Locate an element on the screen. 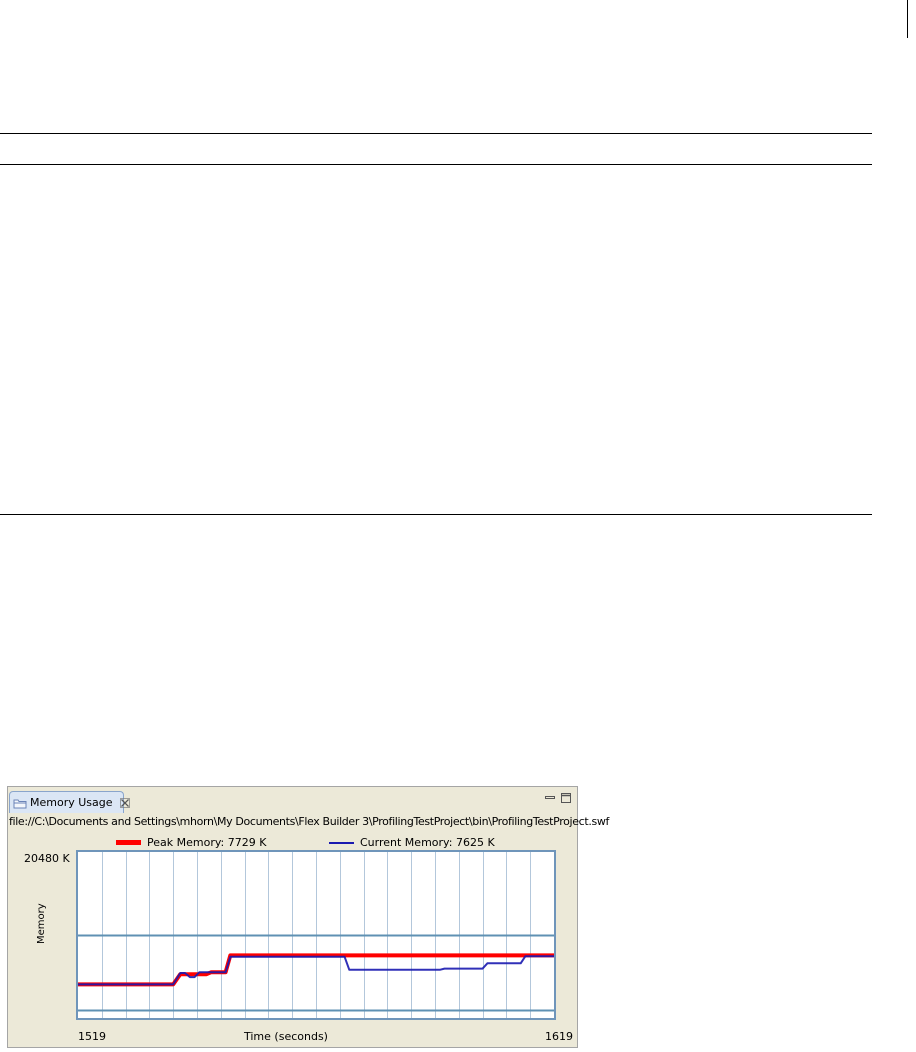 The width and height of the screenshot is (916, 1052). tab-label: Memory Usage is located at coordinates (71, 802).